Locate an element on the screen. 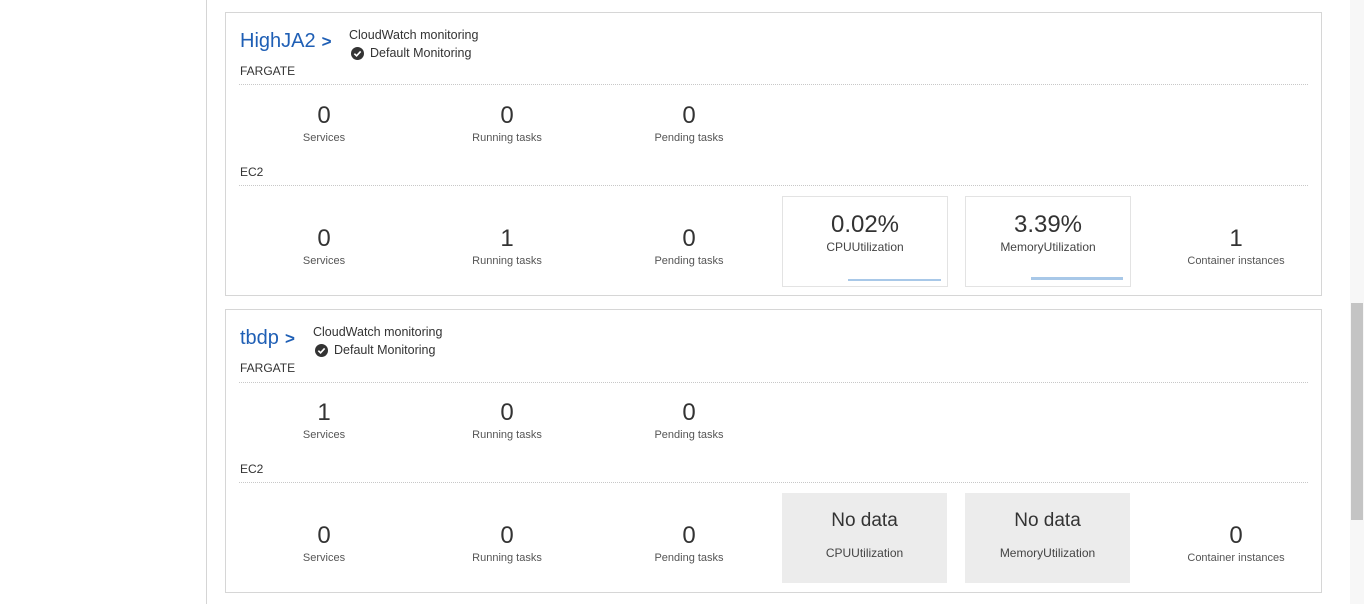 Image resolution: width=1364 pixels, height=604 pixels. fargate-services-stat: 0 Services is located at coordinates (324, 123).